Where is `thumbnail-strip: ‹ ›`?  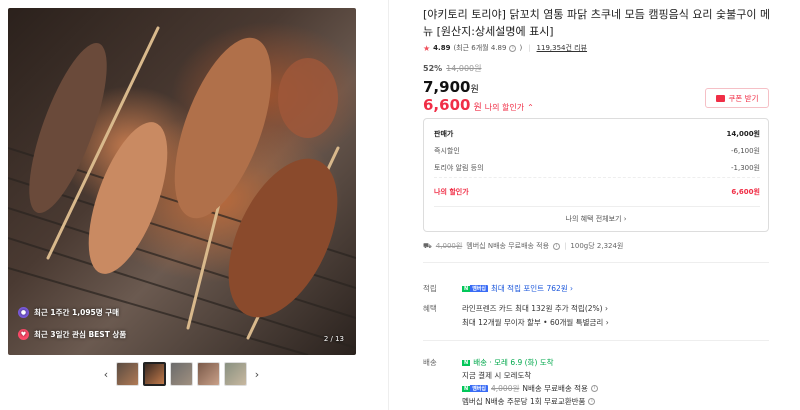
thumbnail-strip: ‹ › is located at coordinates (181, 374).